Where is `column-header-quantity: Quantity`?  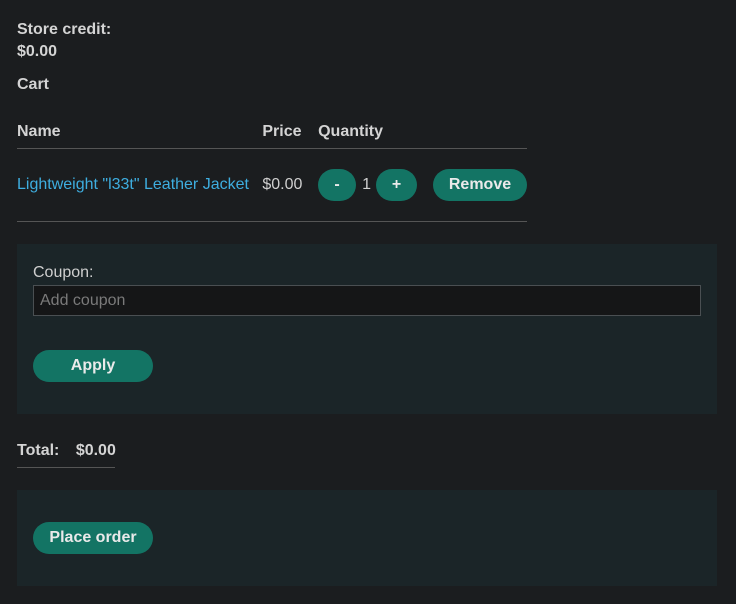 column-header-quantity: Quantity is located at coordinates (422, 132).